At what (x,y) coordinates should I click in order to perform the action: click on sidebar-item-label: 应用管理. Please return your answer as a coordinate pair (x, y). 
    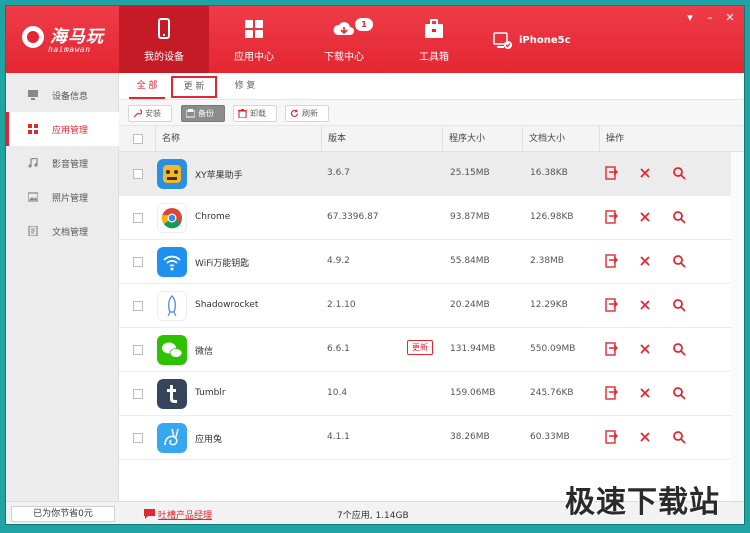
    Looking at the image, I should click on (70, 131).